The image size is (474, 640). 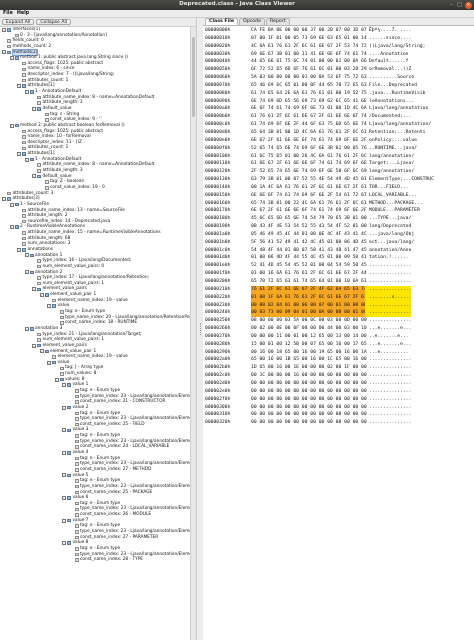 I want to click on maximize-icon: □, so click(x=459, y=5).